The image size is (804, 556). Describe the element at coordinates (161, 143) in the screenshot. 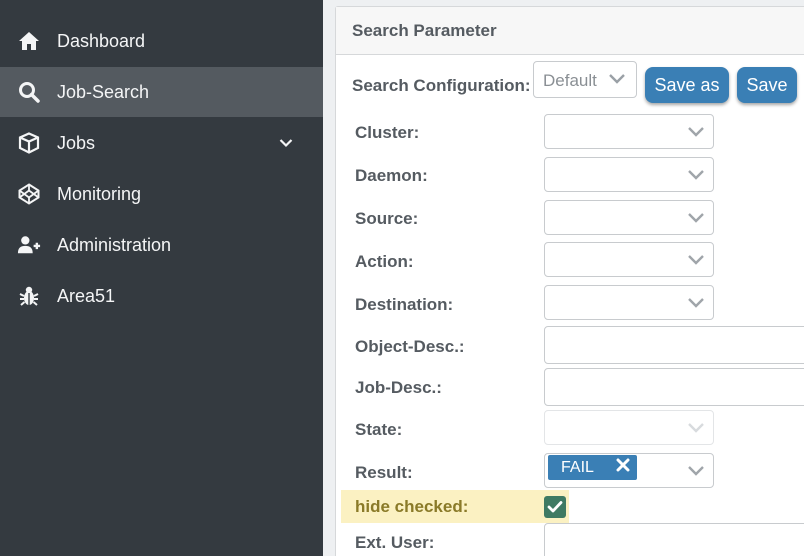

I see `sidebar-item-jobs: Jobs` at that location.